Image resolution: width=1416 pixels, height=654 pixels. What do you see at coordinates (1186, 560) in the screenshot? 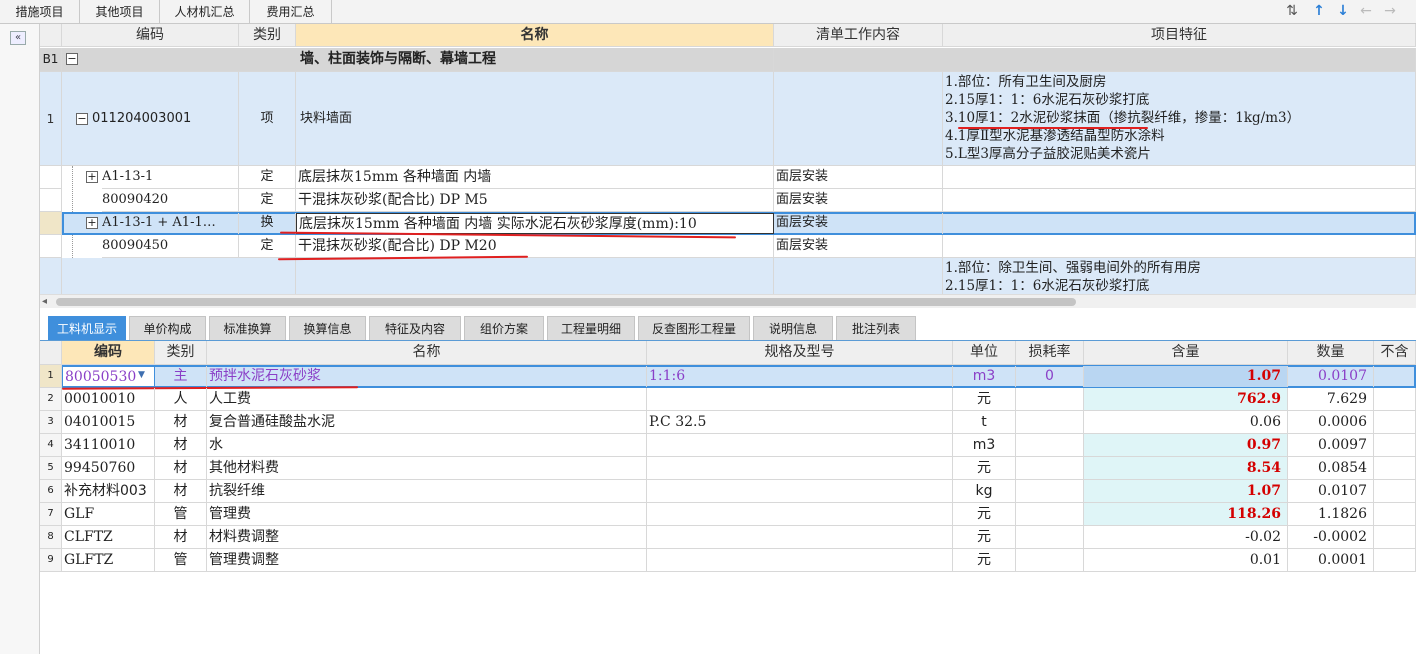
I see `cell-content: 0.01` at bounding box center [1186, 560].